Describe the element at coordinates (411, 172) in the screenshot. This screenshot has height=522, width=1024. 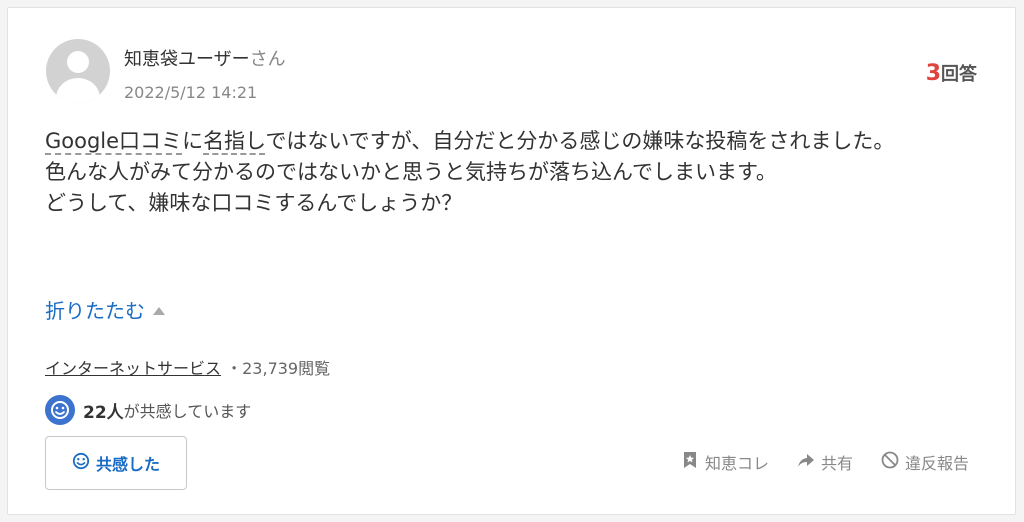
I see `question-line-2: 色んな人がみて分かるのではないかと思うと気持ちが落ち込んでしまいます。` at that location.